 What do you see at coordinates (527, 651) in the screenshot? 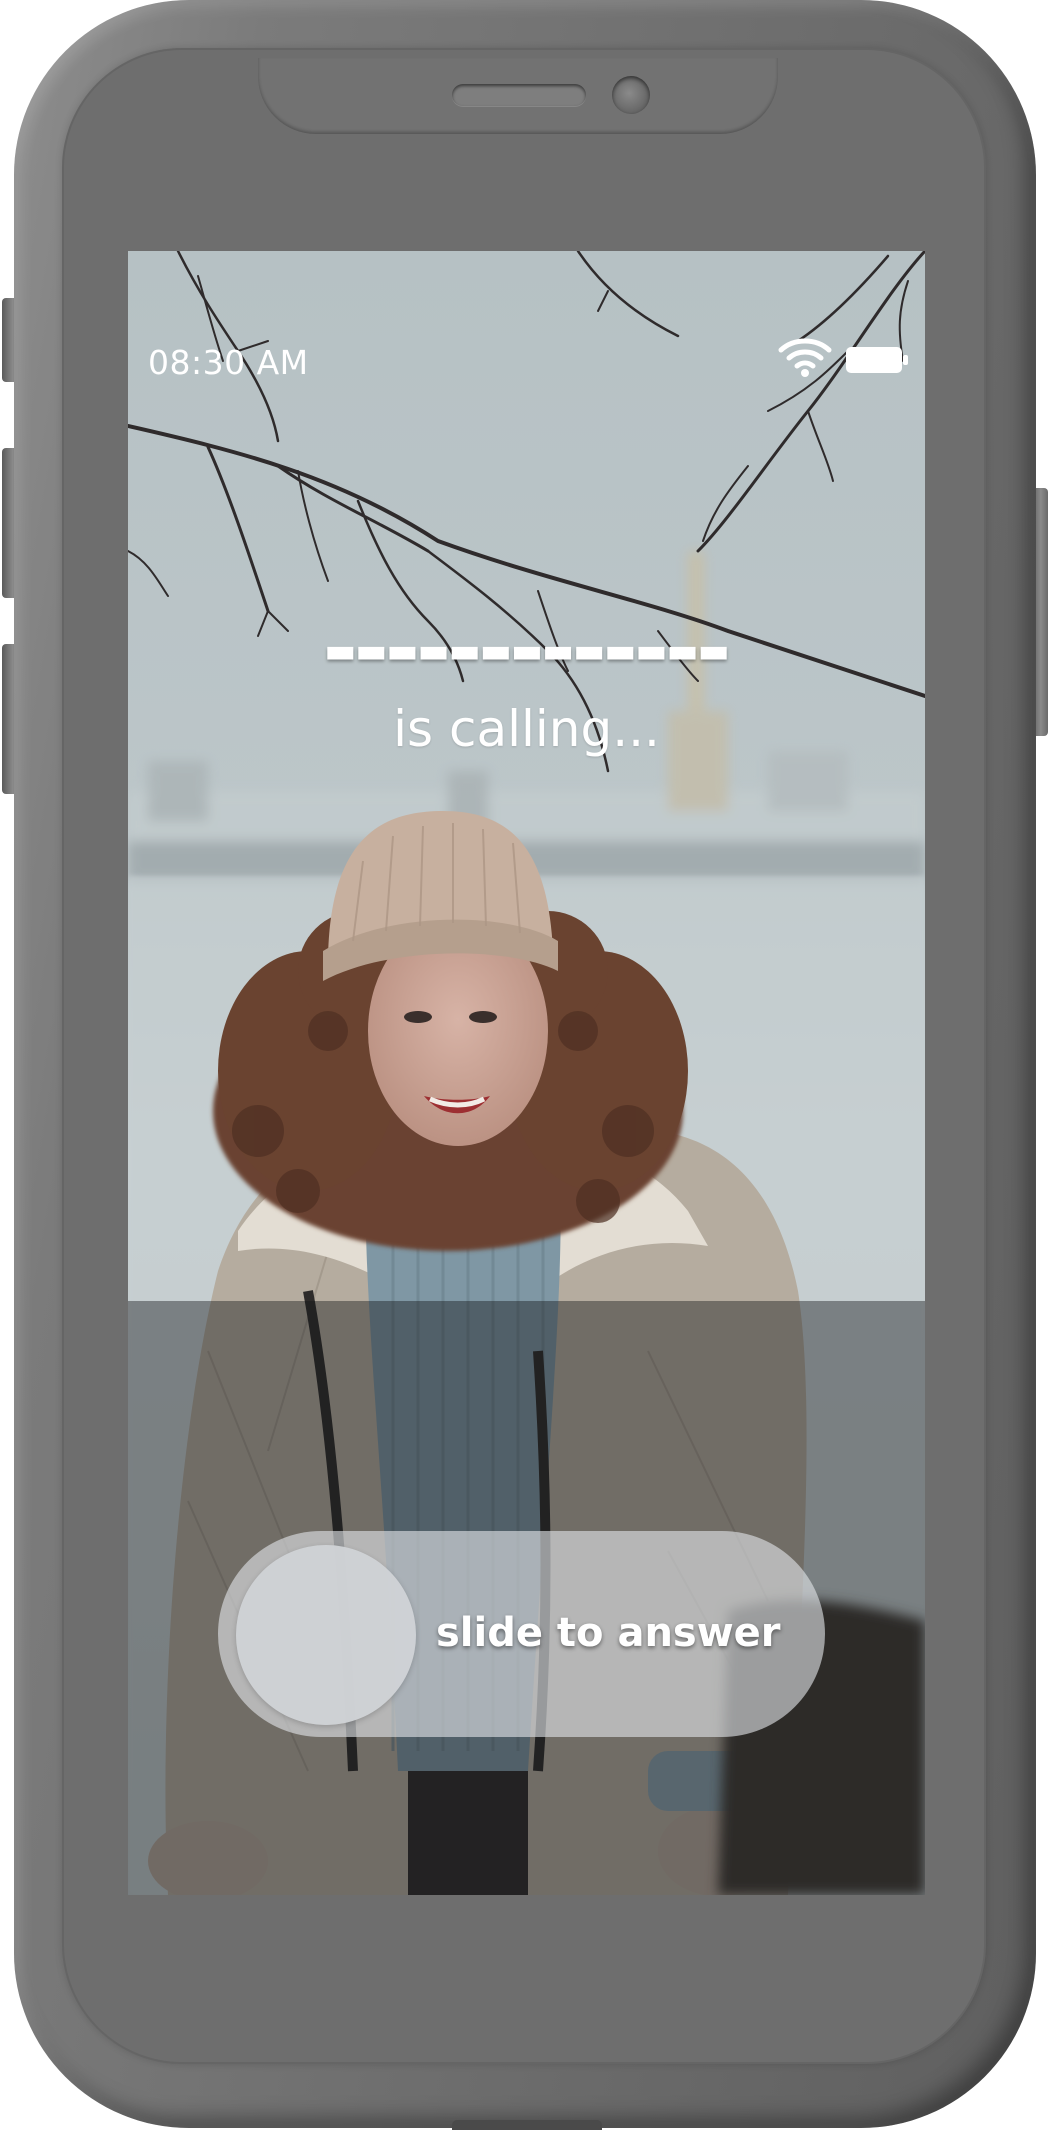
I see `caller-name: ▬▬▬▬▬▬▬▬▬▬▬▬▬` at bounding box center [527, 651].